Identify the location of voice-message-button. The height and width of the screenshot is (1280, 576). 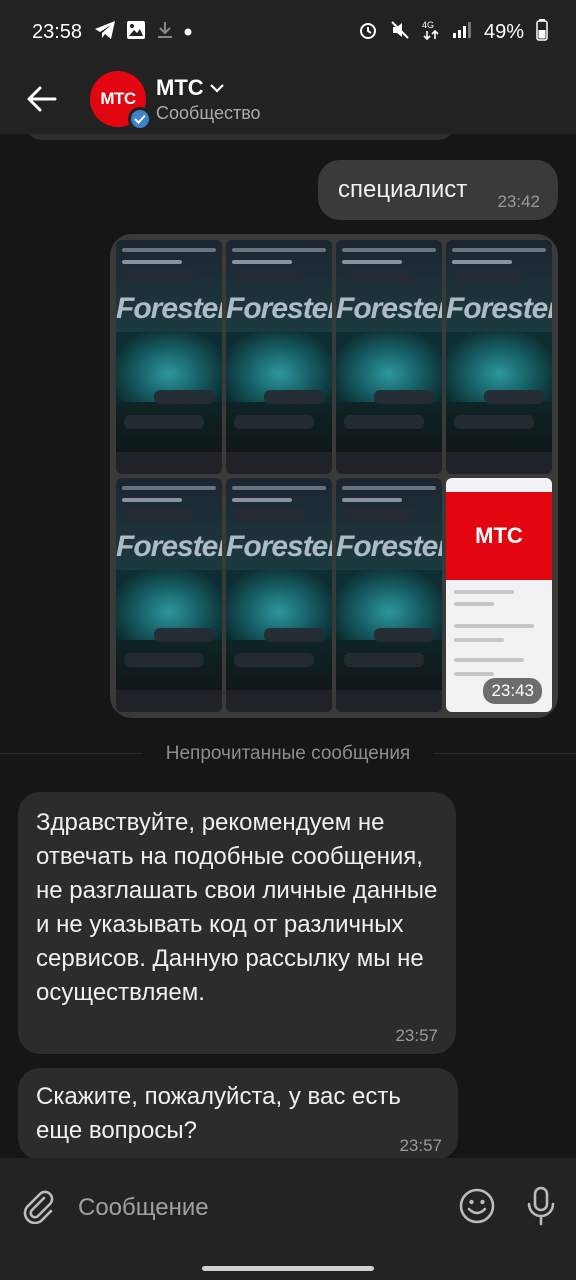
(541, 1208).